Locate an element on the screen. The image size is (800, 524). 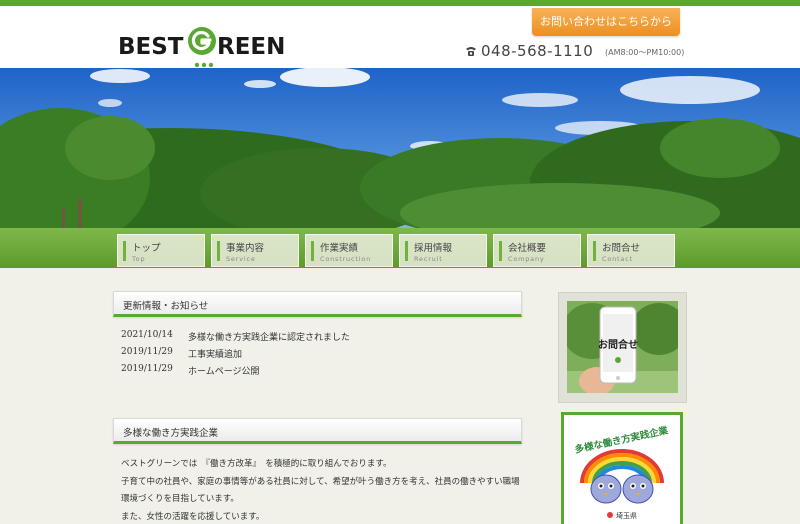
nav-sublabel: Contact is located at coordinates (617, 259).